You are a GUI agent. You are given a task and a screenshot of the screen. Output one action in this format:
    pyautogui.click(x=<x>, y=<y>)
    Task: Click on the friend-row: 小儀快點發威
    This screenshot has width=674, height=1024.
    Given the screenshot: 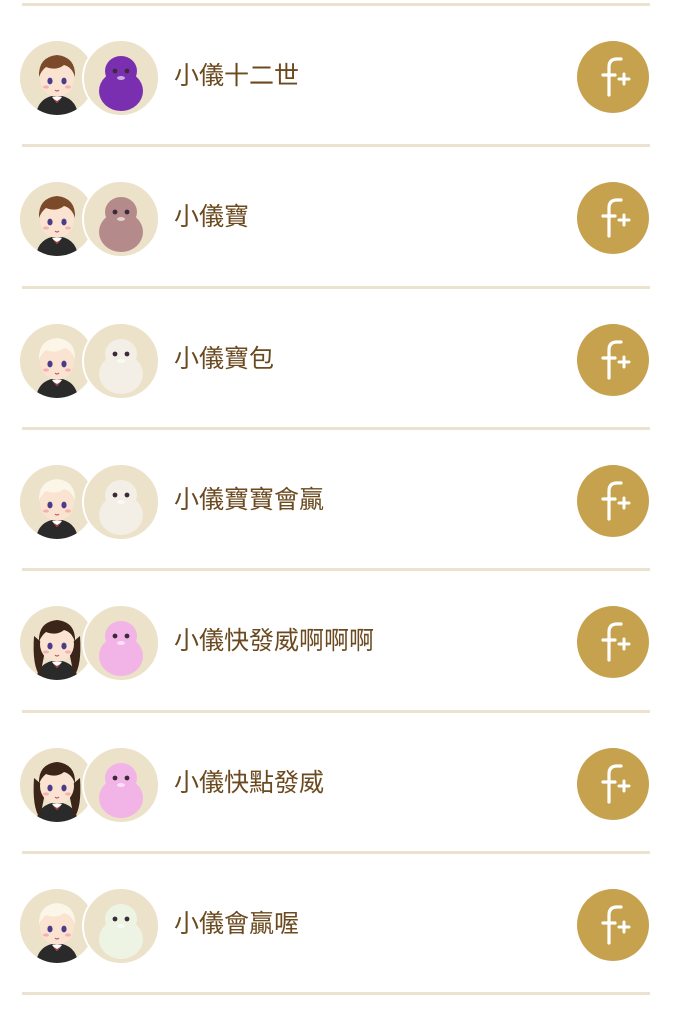 What is the action you would take?
    pyautogui.click(x=337, y=783)
    